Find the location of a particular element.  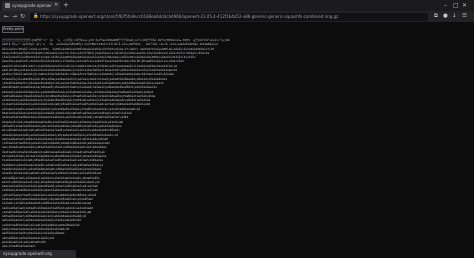

downloads-icon: ↓ is located at coordinates (454, 16).